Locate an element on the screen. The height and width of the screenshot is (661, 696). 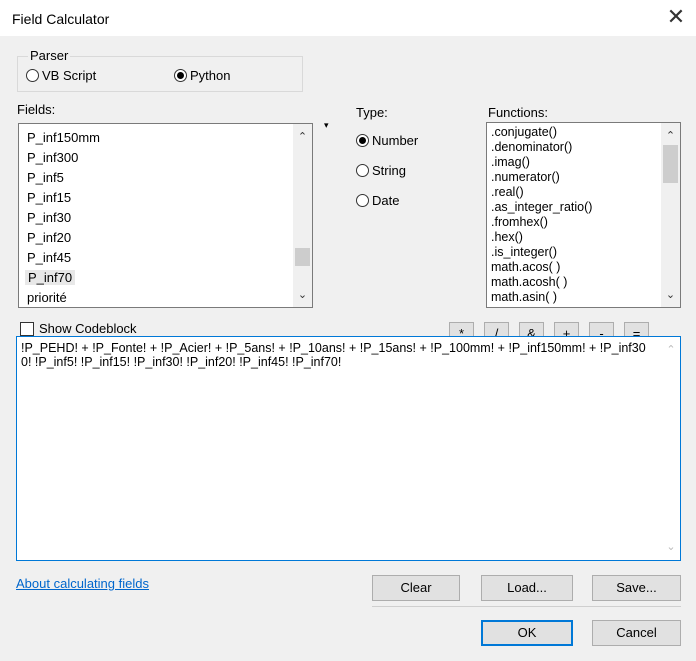
field-item-selected: P_inf70 is located at coordinates (50, 277).